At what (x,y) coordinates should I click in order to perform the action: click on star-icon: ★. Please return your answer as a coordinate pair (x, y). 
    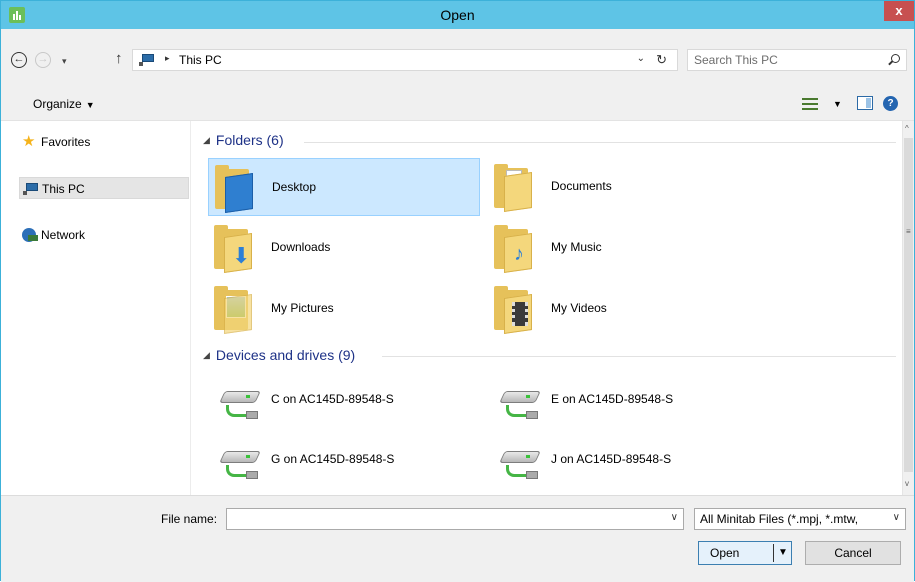
    Looking at the image, I should click on (29, 141).